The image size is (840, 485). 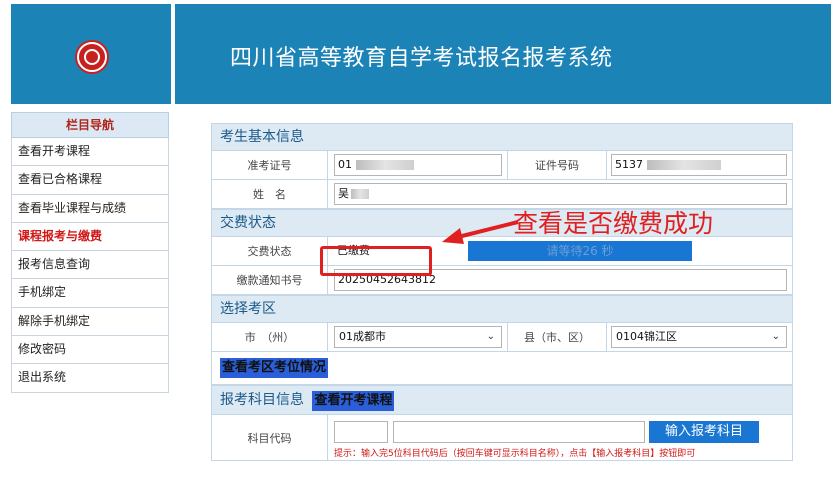 I want to click on view-seats-button: 查看考区考位情况, so click(x=274, y=368).